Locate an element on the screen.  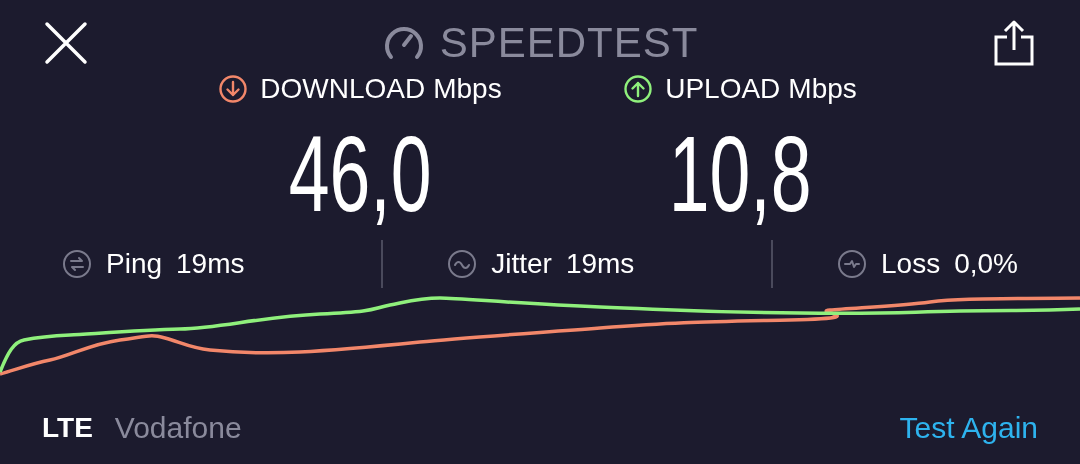
result-label: DOWNLOAD is located at coordinates (343, 89).